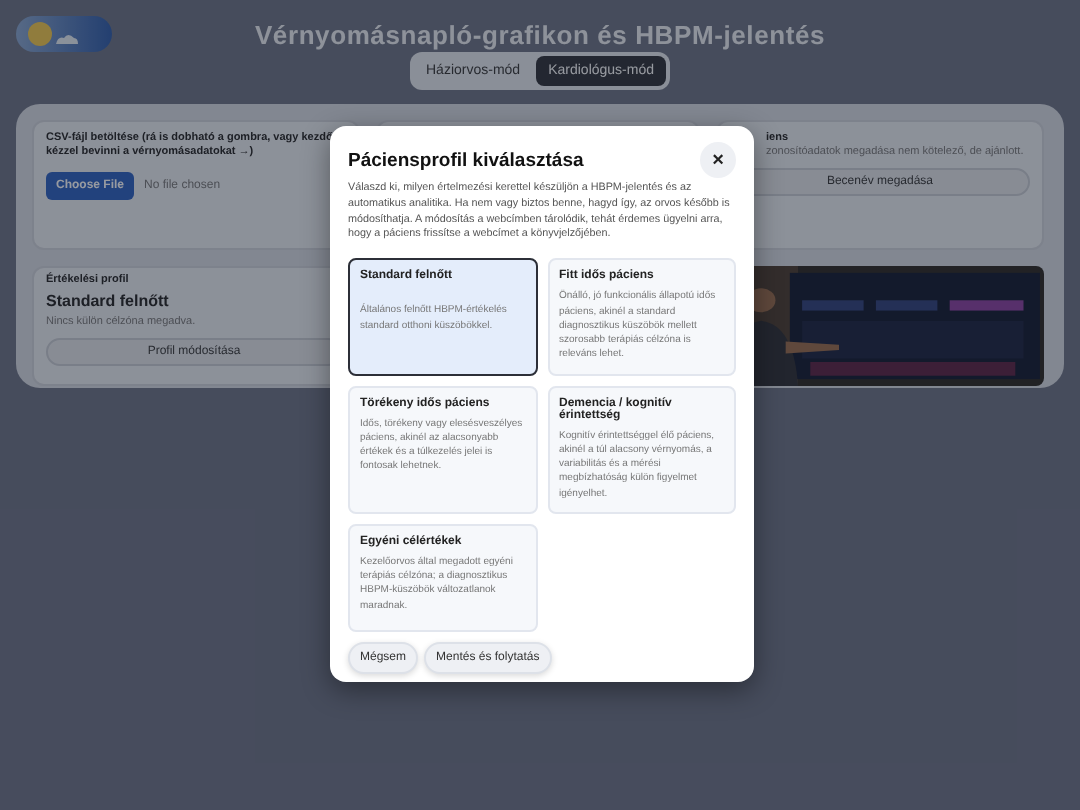 The width and height of the screenshot is (1080, 810). What do you see at coordinates (540, 33) in the screenshot?
I see `page-title: Vérnyomásnapló-grafikon és HBPM-jelentés` at bounding box center [540, 33].